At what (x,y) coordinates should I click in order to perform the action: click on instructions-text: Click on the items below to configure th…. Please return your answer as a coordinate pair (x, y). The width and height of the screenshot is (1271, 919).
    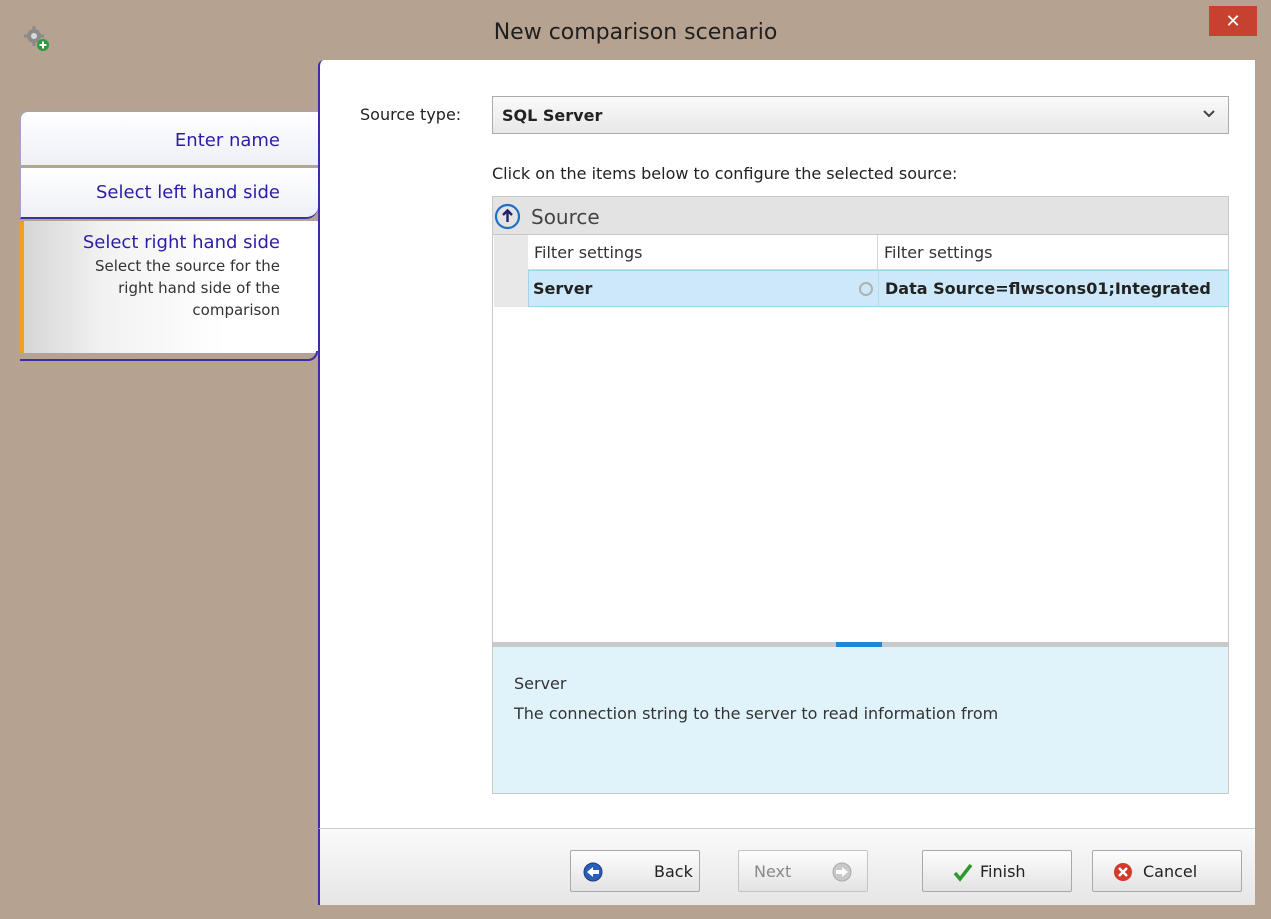
    Looking at the image, I should click on (725, 173).